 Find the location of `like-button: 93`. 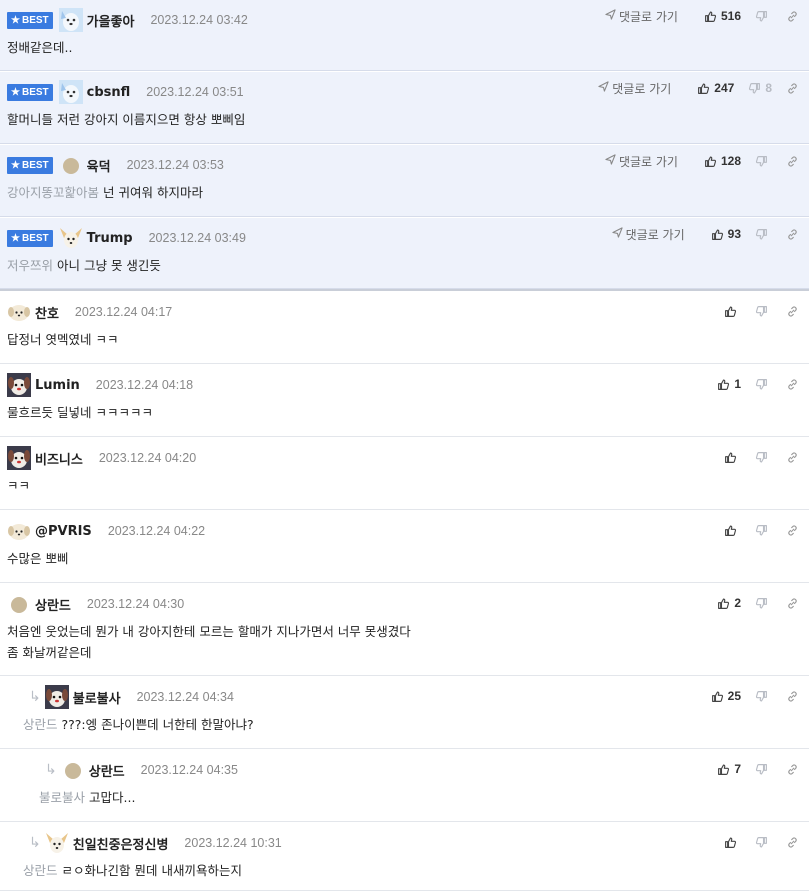

like-button: 93 is located at coordinates (726, 234).